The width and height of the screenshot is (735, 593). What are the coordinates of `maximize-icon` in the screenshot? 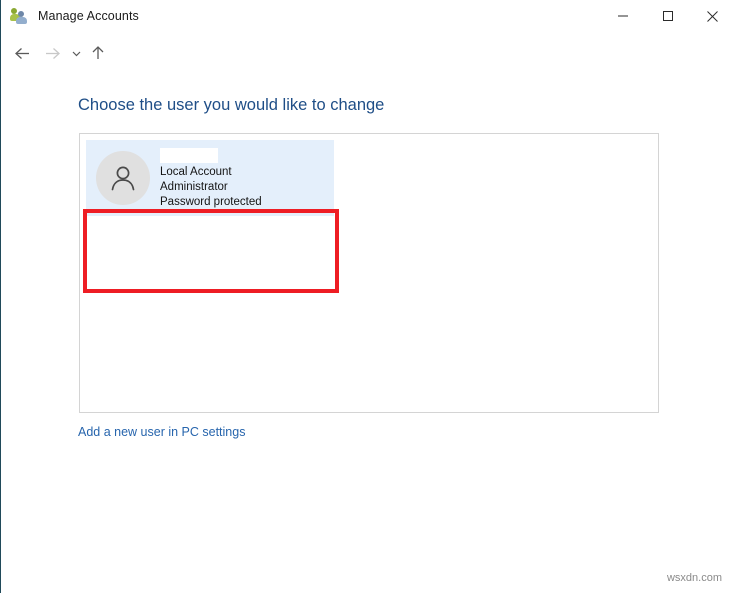 It's located at (667, 16).